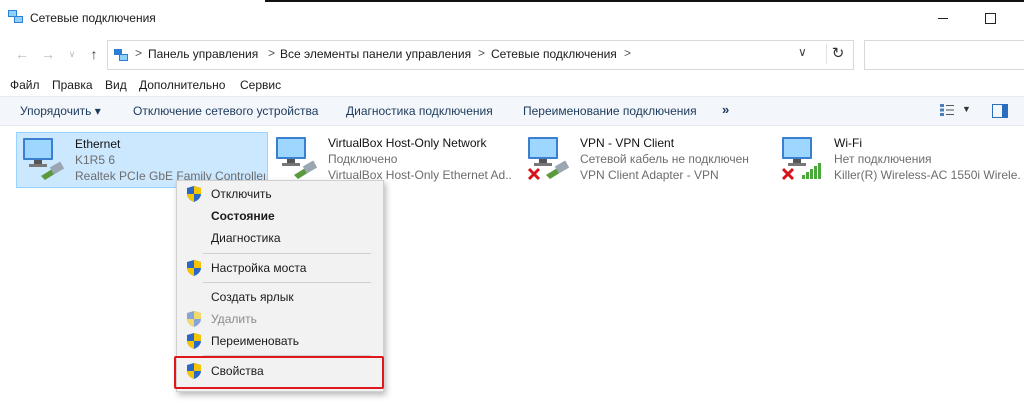  Describe the element at coordinates (279, 372) in the screenshot. I see `properties-highlight-box` at that location.